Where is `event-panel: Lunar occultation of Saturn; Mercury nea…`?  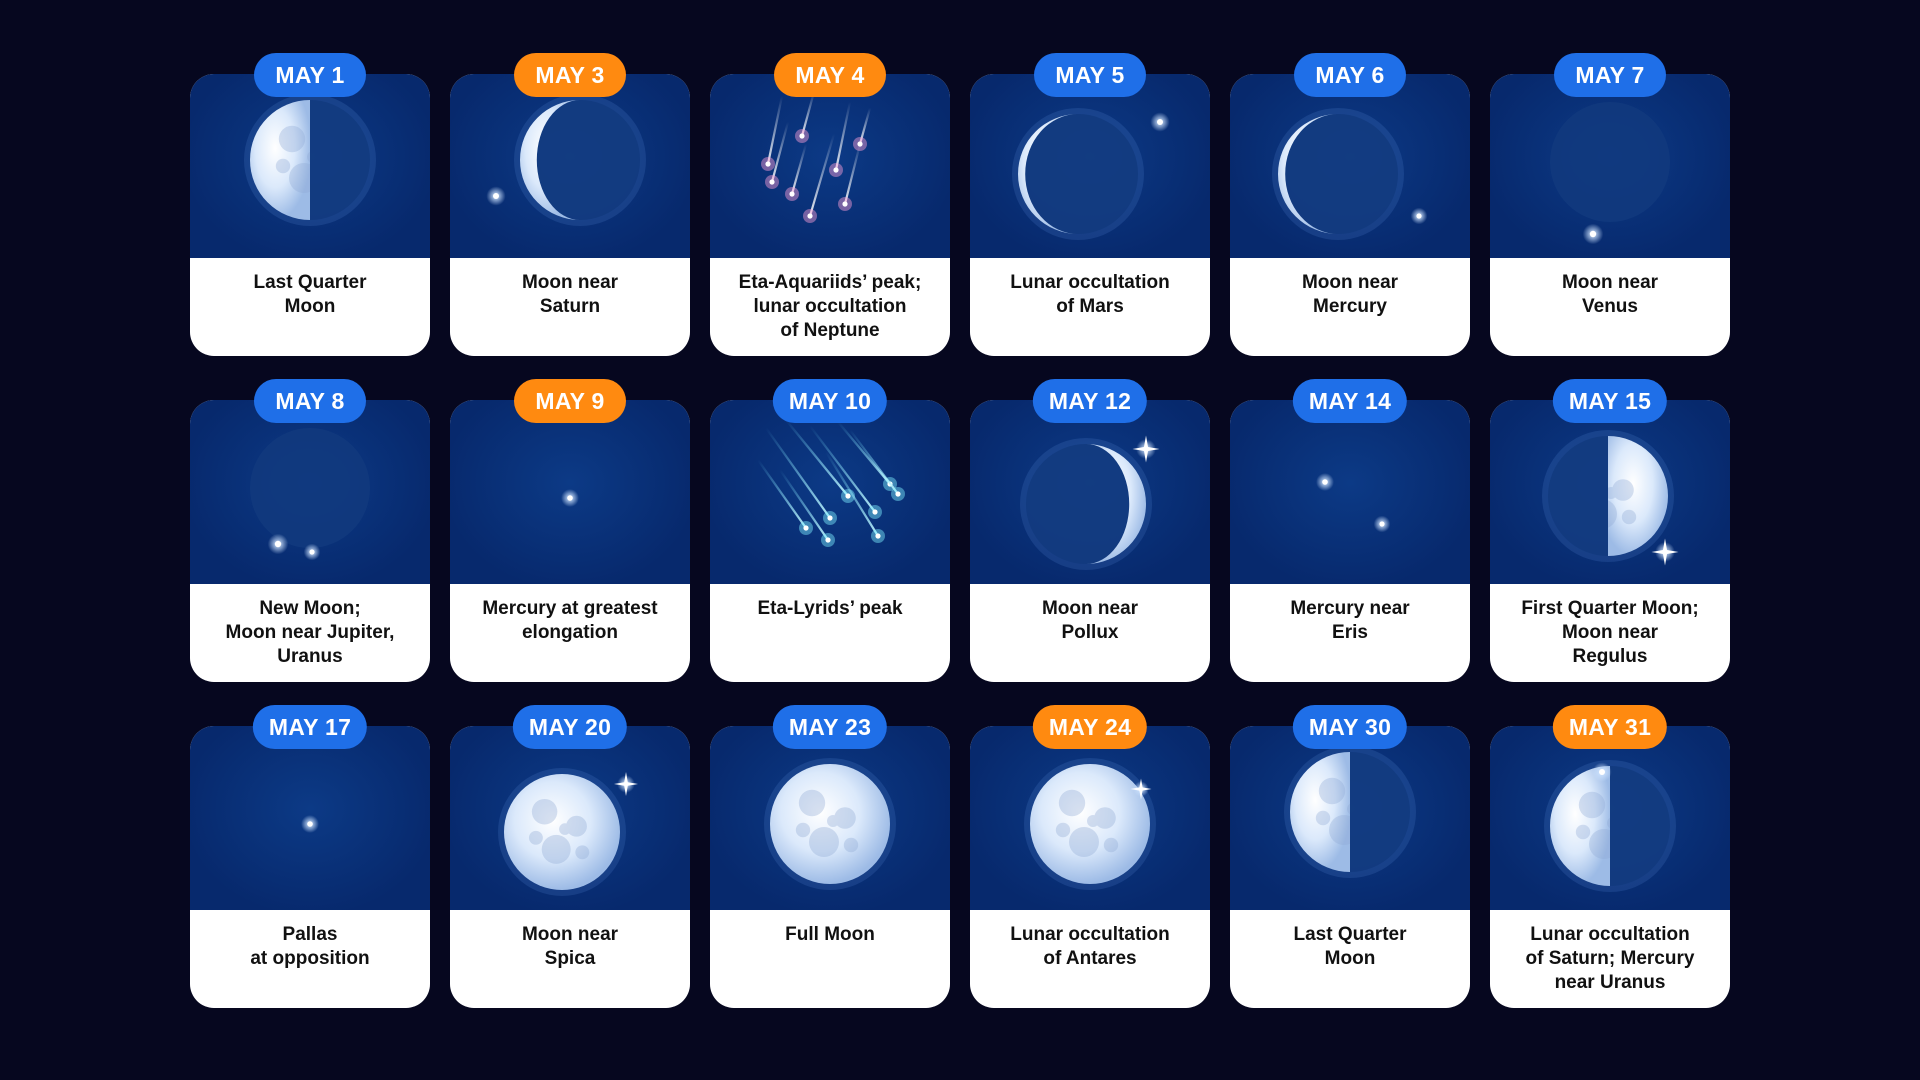
event-panel: Lunar occultation of Saturn; Mercury nea… is located at coordinates (1610, 867).